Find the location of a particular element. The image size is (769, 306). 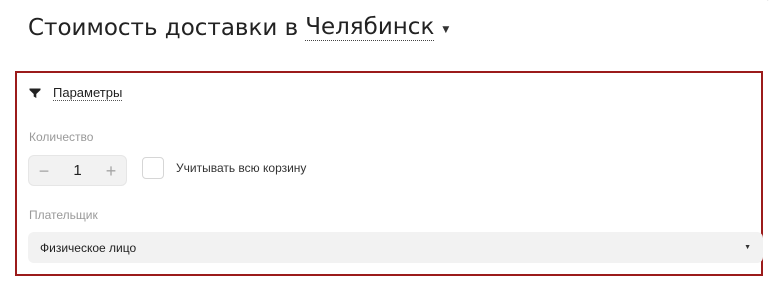

page-title-text: Стоимость доставки в is located at coordinates (163, 27).